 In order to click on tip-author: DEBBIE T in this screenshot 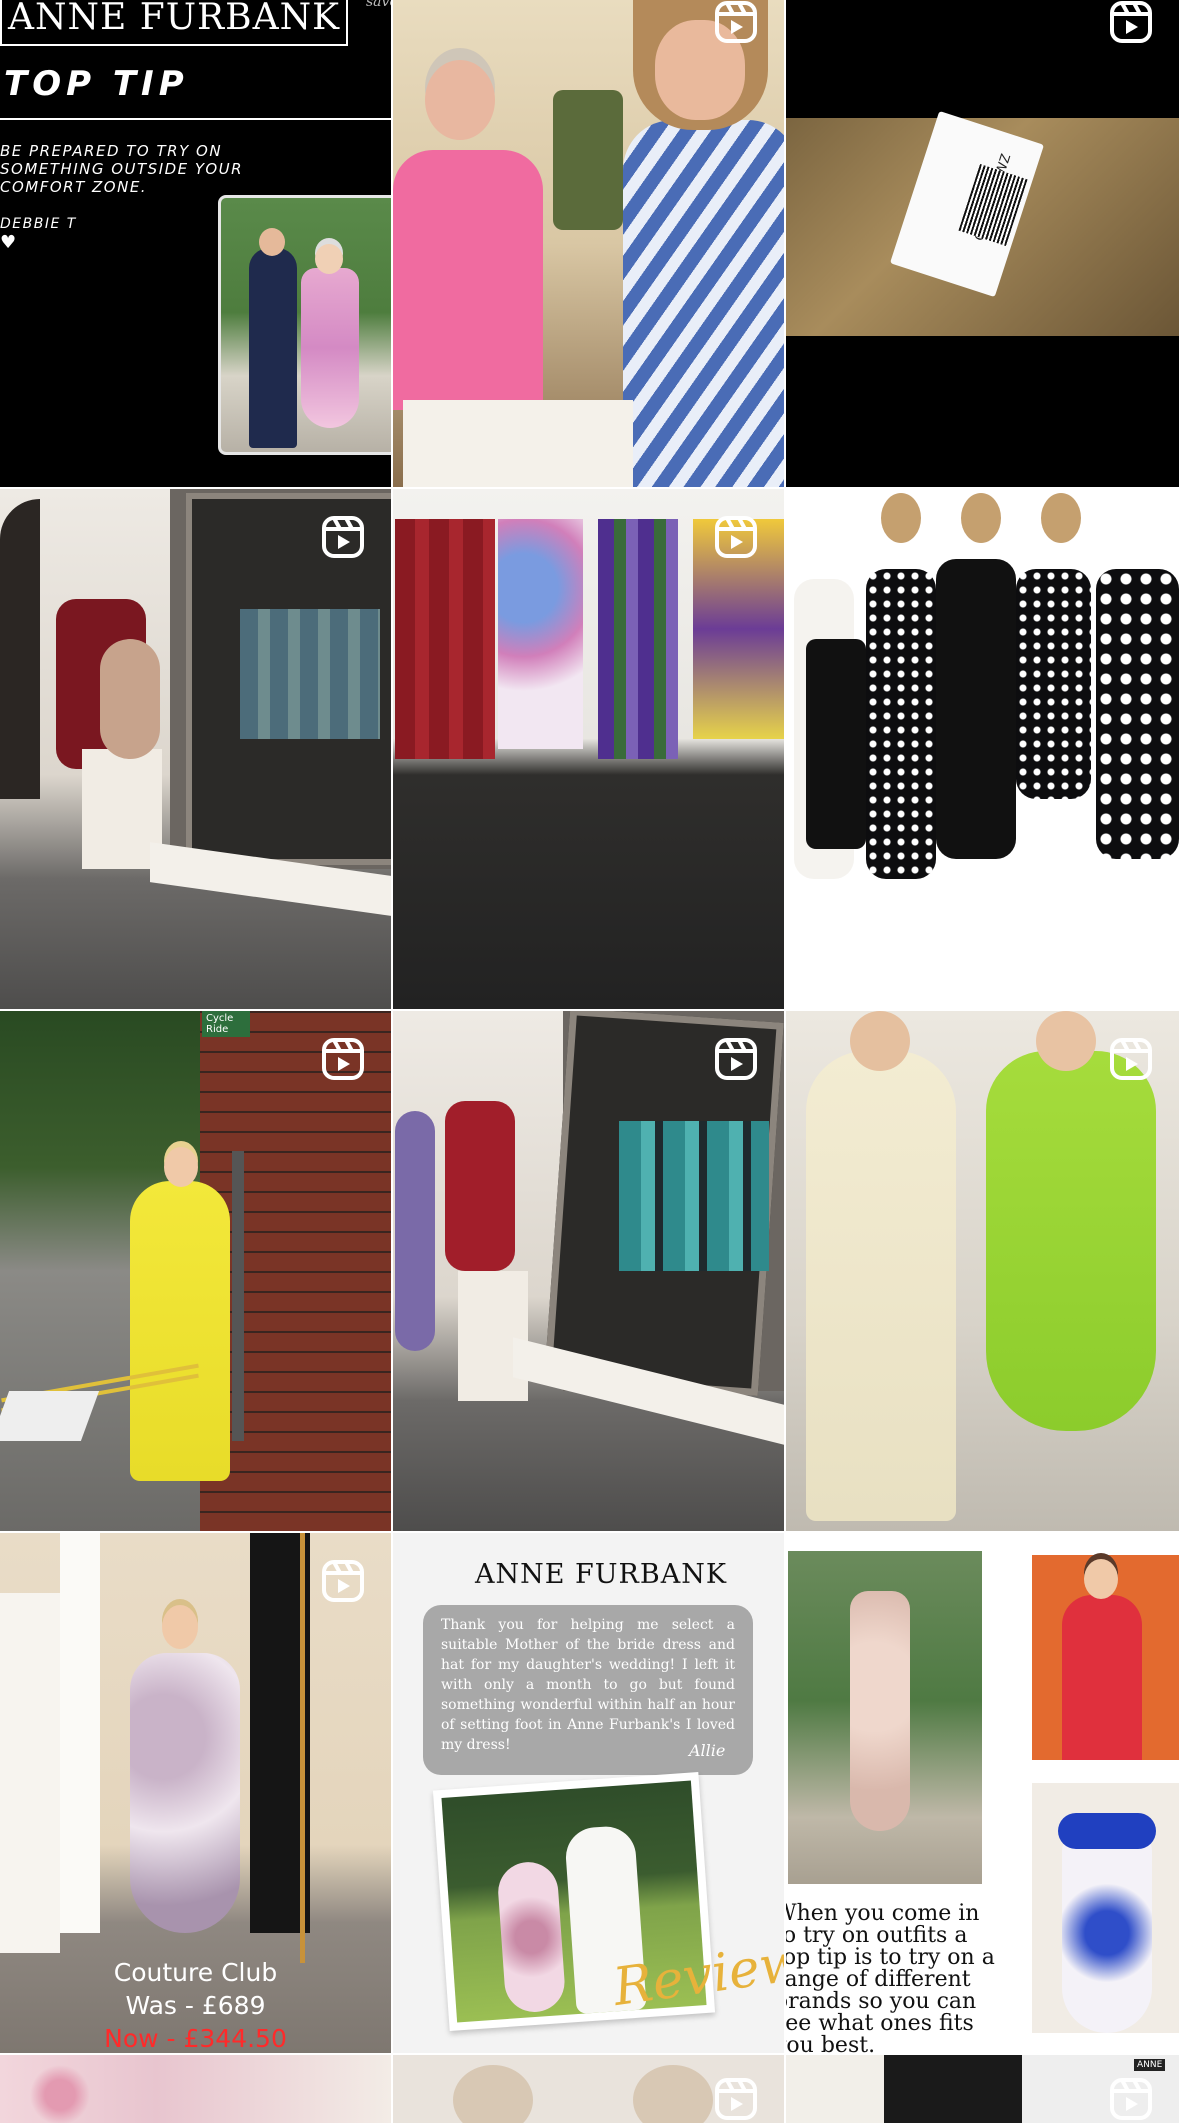, I will do `click(38, 224)`.